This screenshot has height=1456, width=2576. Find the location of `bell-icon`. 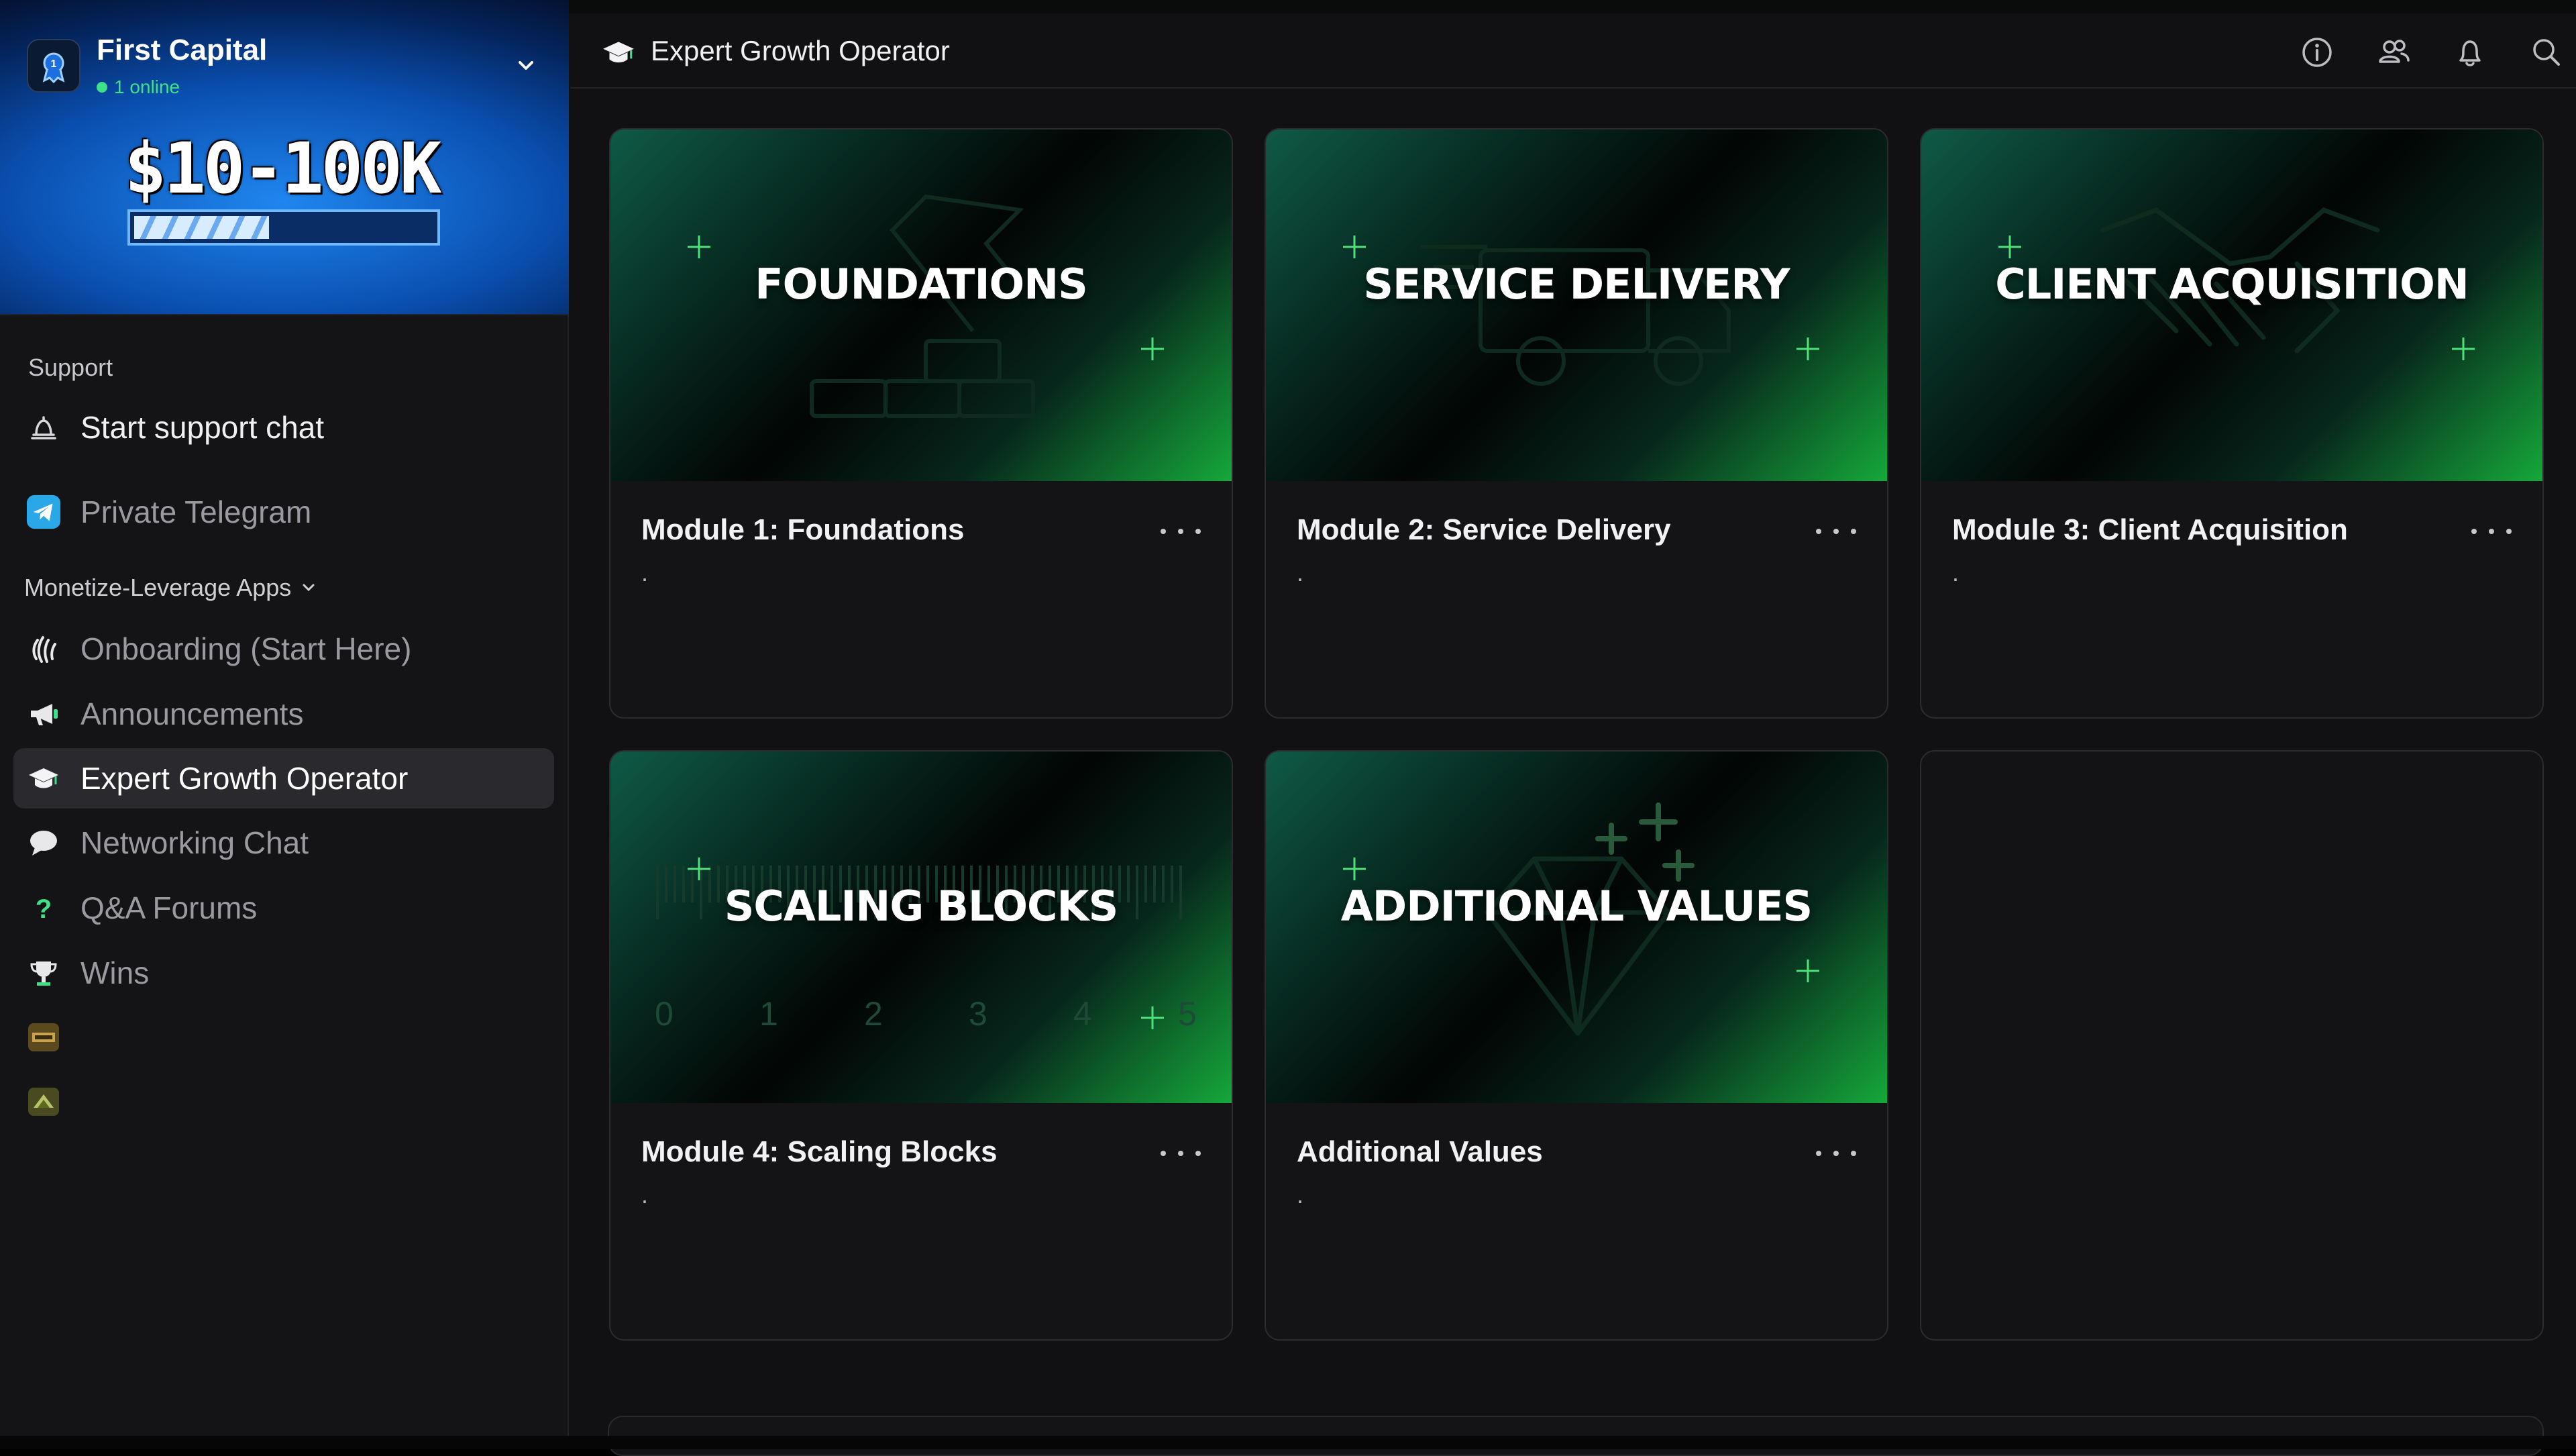

bell-icon is located at coordinates (2470, 52).